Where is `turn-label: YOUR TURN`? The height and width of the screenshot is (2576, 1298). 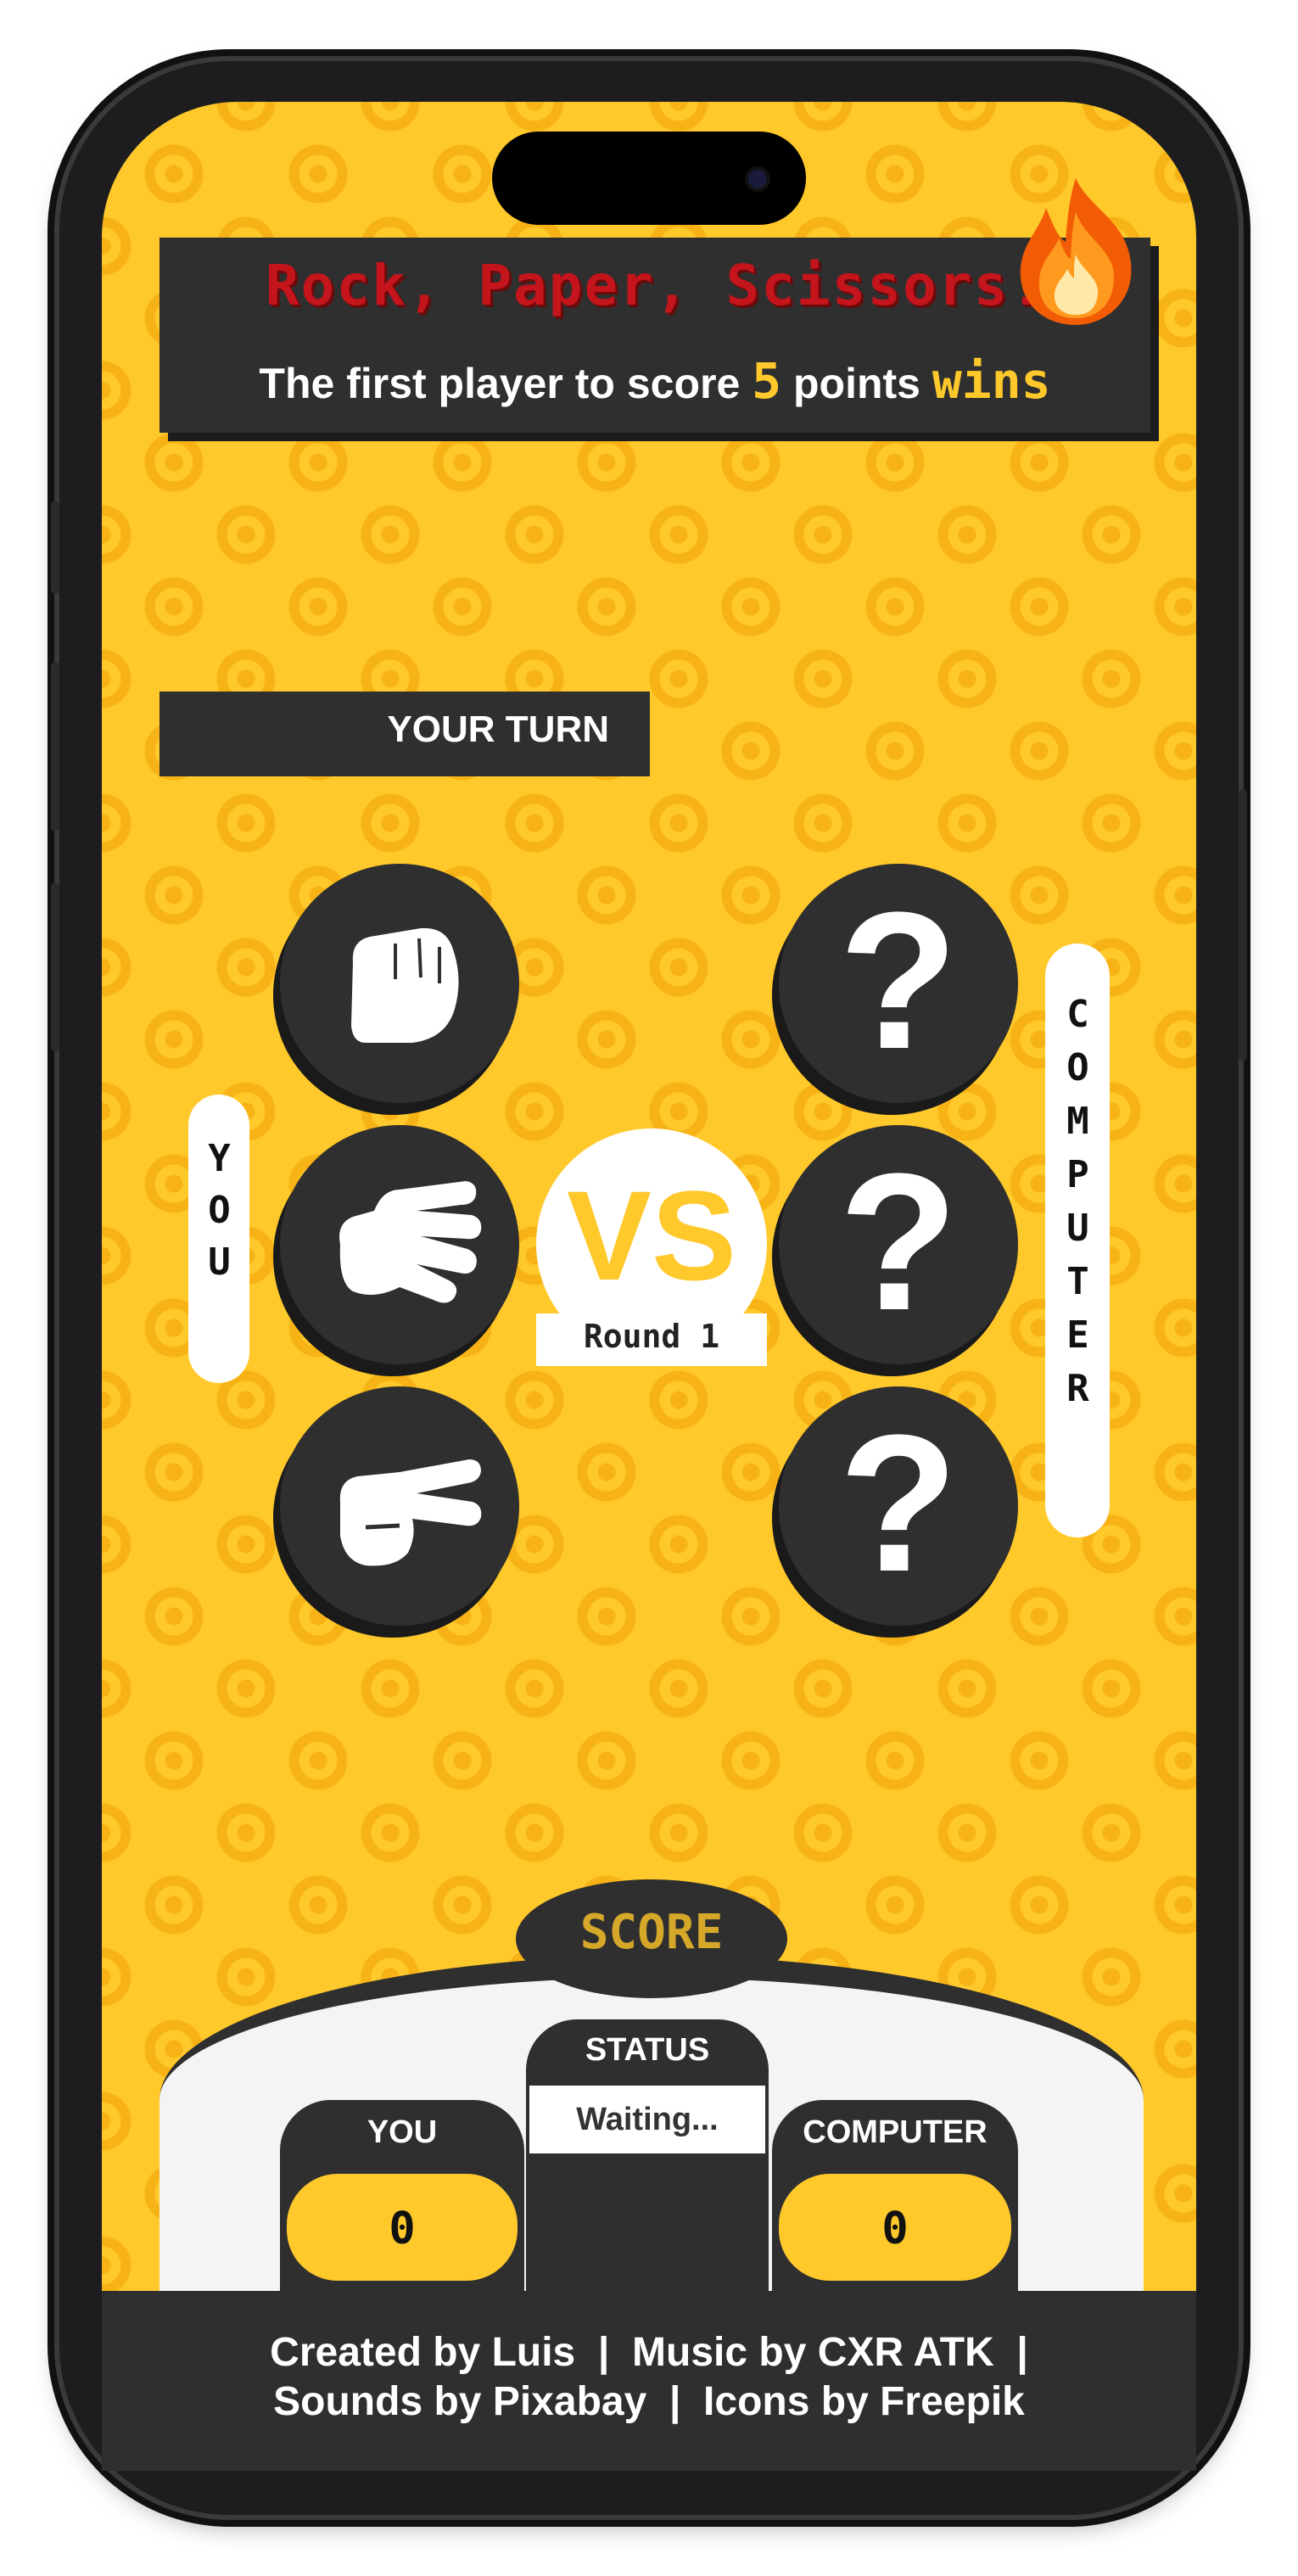
turn-label: YOUR TURN is located at coordinates (498, 729).